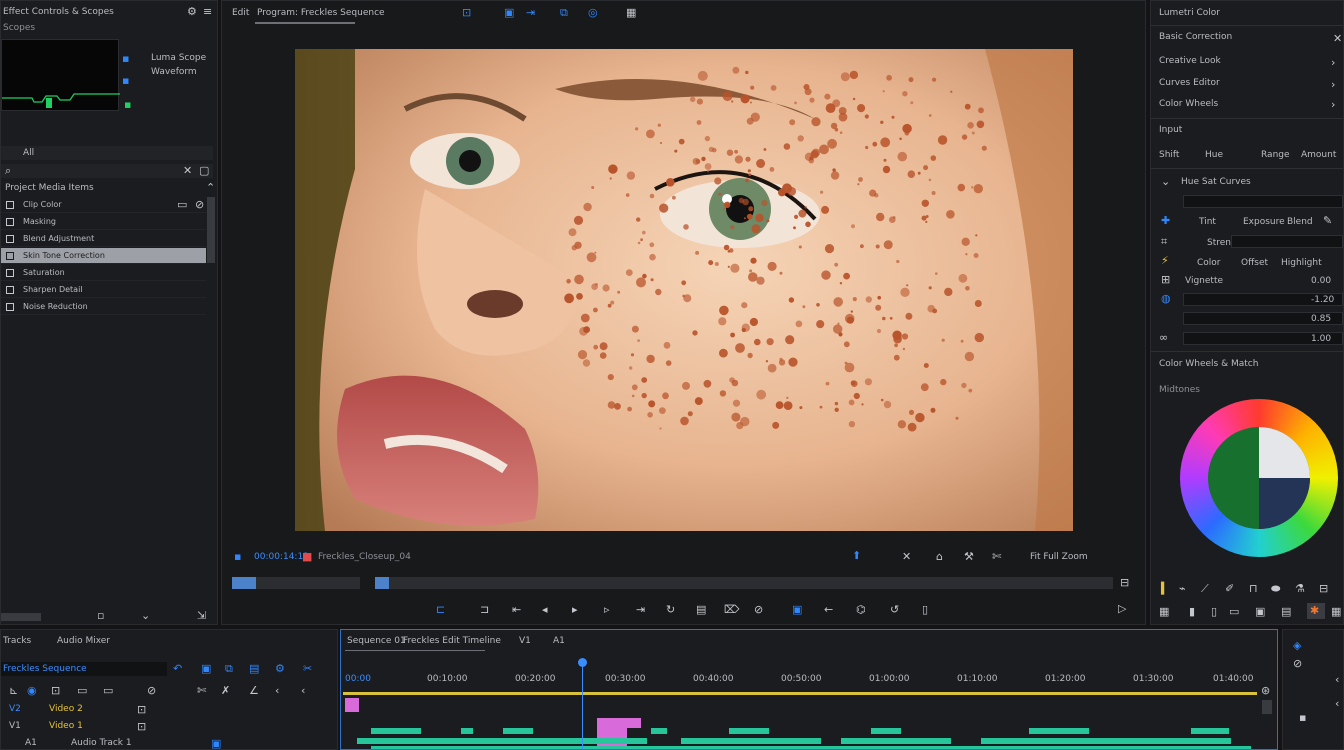 Image resolution: width=1344 pixels, height=750 pixels. Describe the element at coordinates (1321, 339) in the screenshot. I see `value-readout: 1.00` at that location.